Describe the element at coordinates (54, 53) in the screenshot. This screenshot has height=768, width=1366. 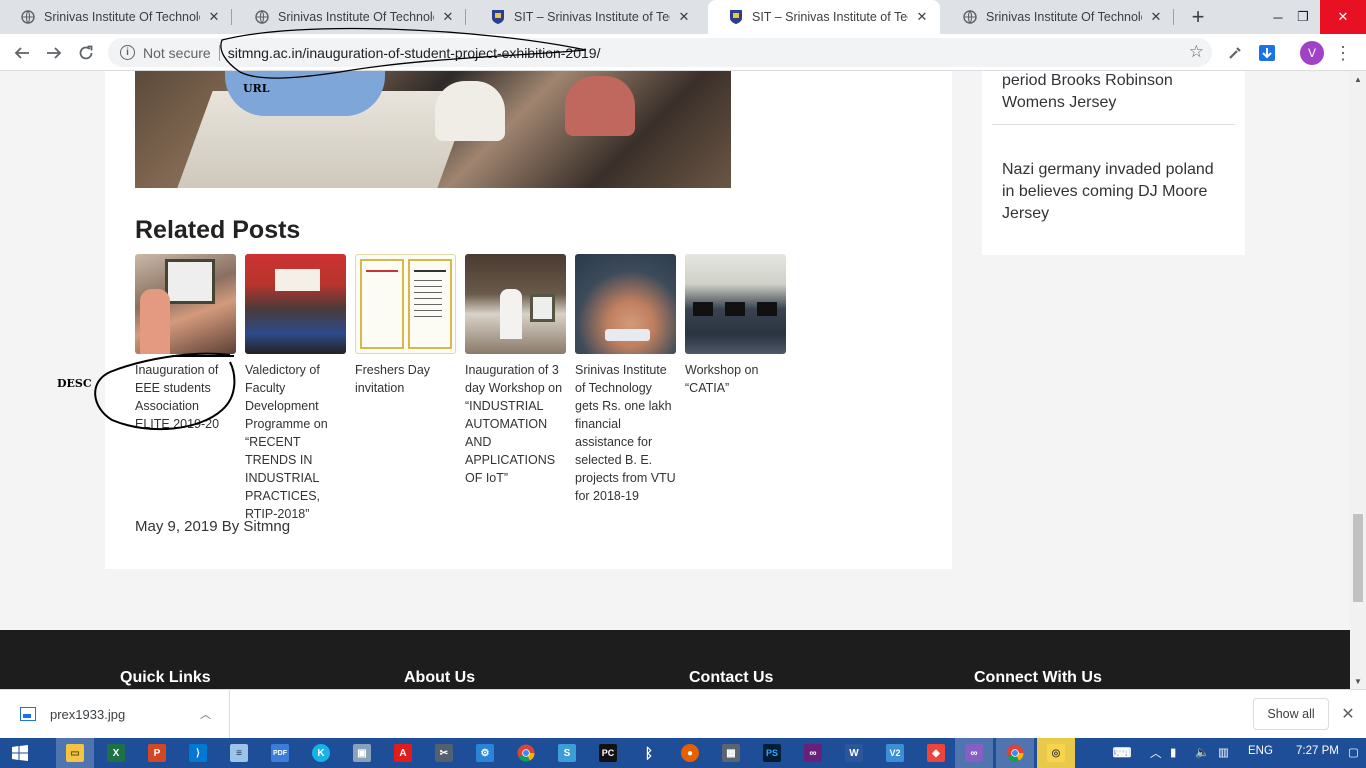
I see `forward-icon` at that location.